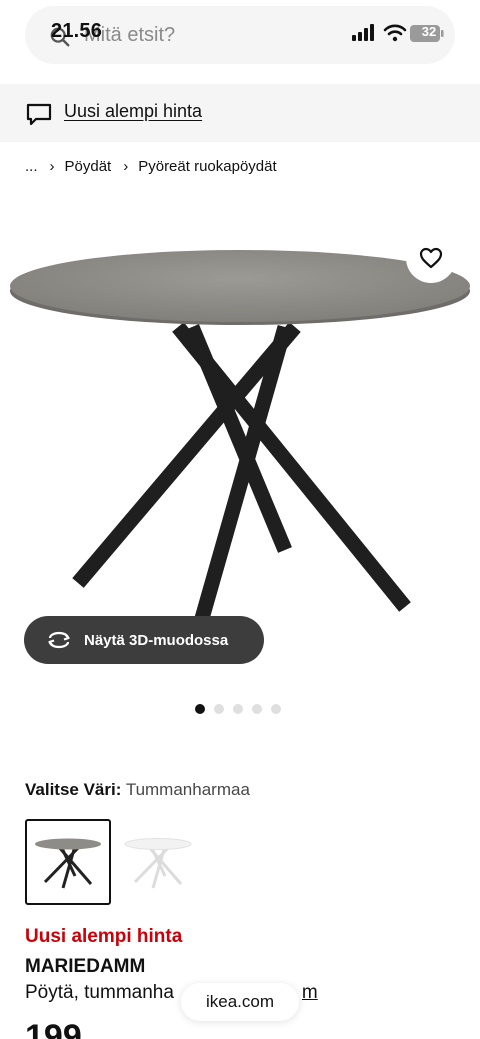 Image resolution: width=480 pixels, height=1039 pixels. I want to click on carousel-dots, so click(238, 709).